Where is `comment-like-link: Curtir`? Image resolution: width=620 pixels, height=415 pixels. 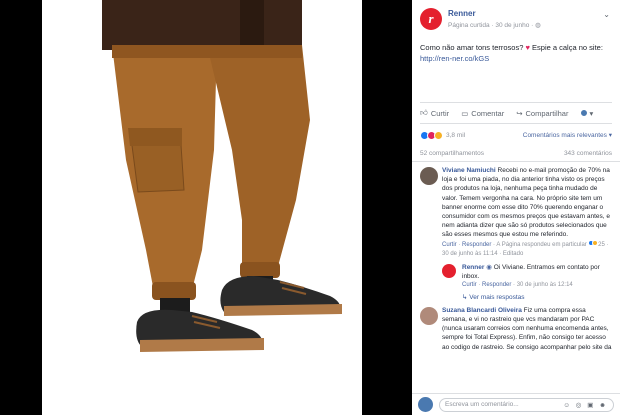
comment-like-link: Curtir is located at coordinates (449, 245).